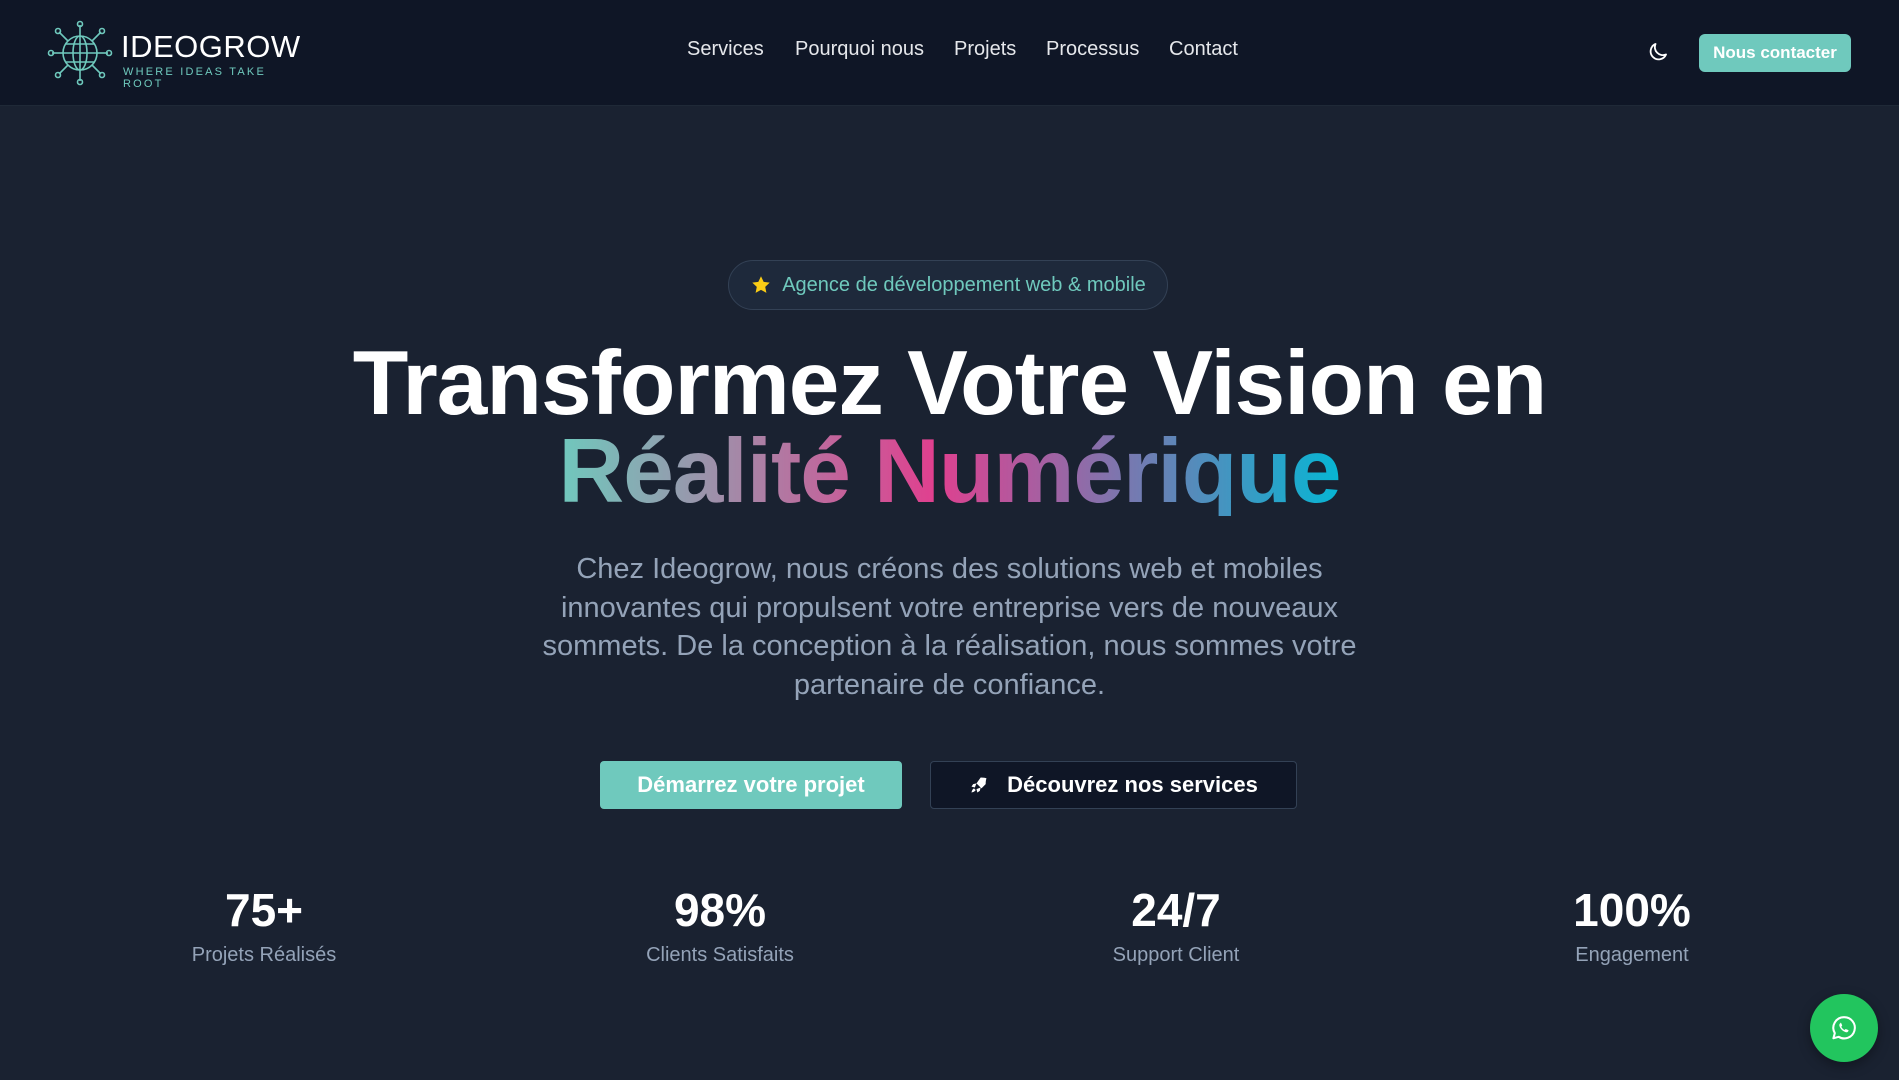  What do you see at coordinates (1176, 955) in the screenshot?
I see `stat-label: Support Client` at bounding box center [1176, 955].